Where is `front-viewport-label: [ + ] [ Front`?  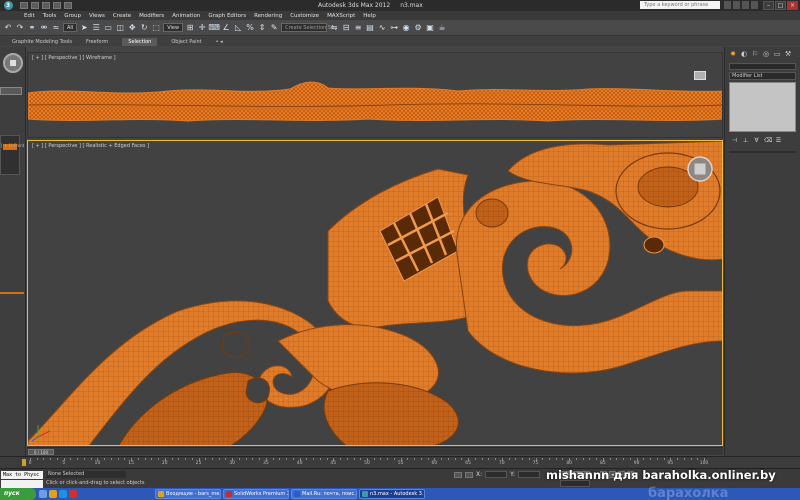
front-viewport-label: [ + ] [ Front is located at coordinates (12, 145).